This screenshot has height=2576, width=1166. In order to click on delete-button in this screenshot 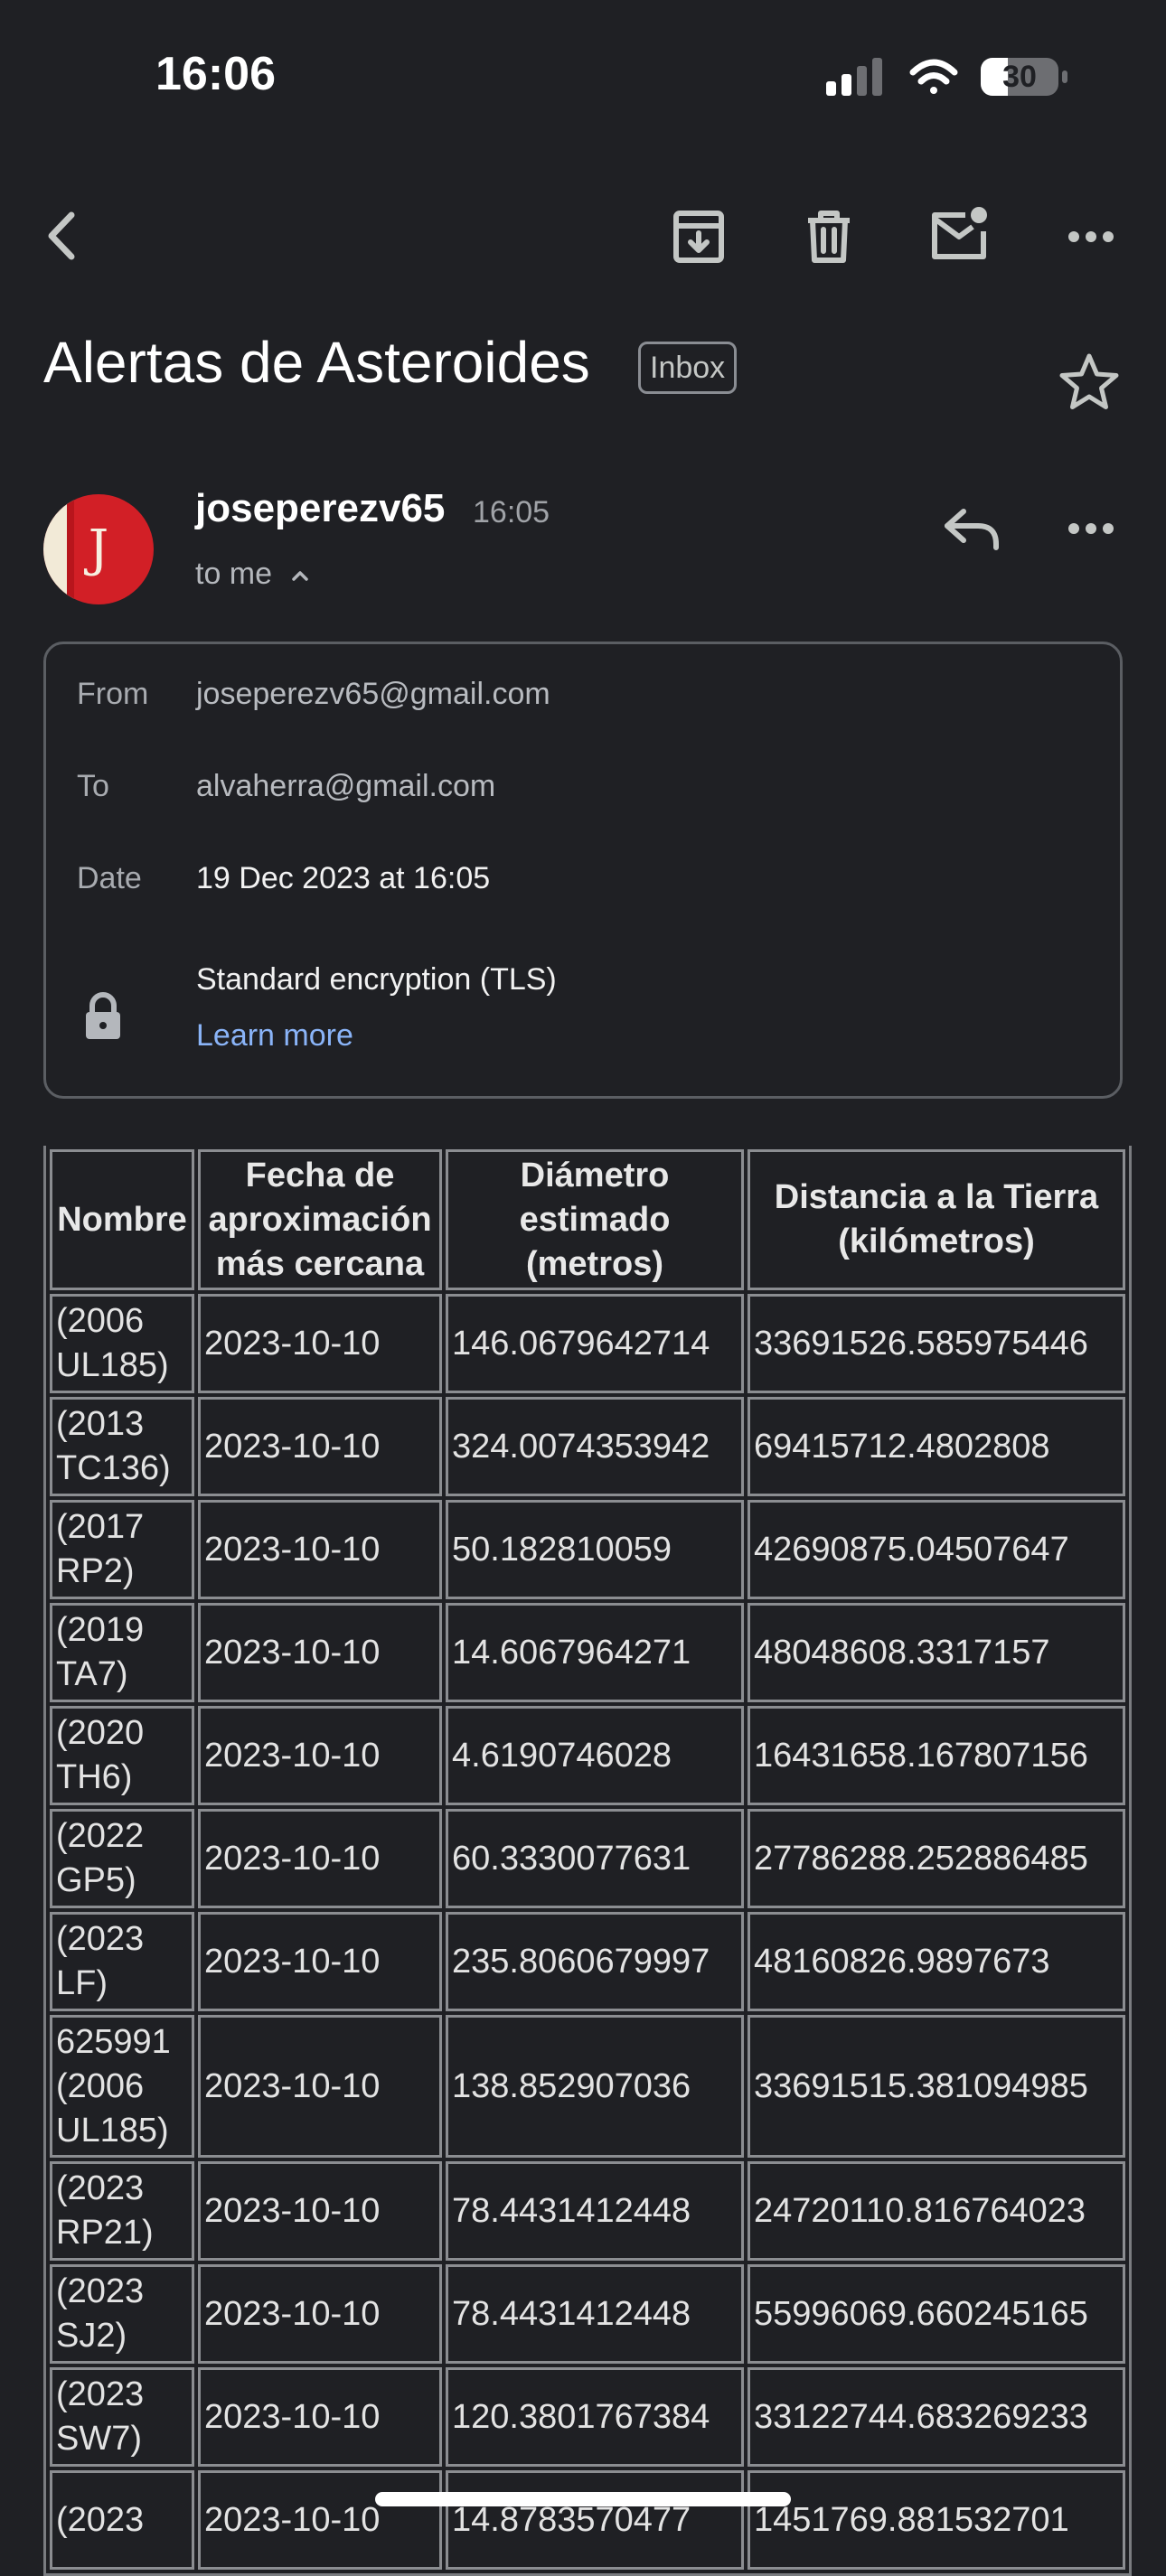, I will do `click(829, 235)`.